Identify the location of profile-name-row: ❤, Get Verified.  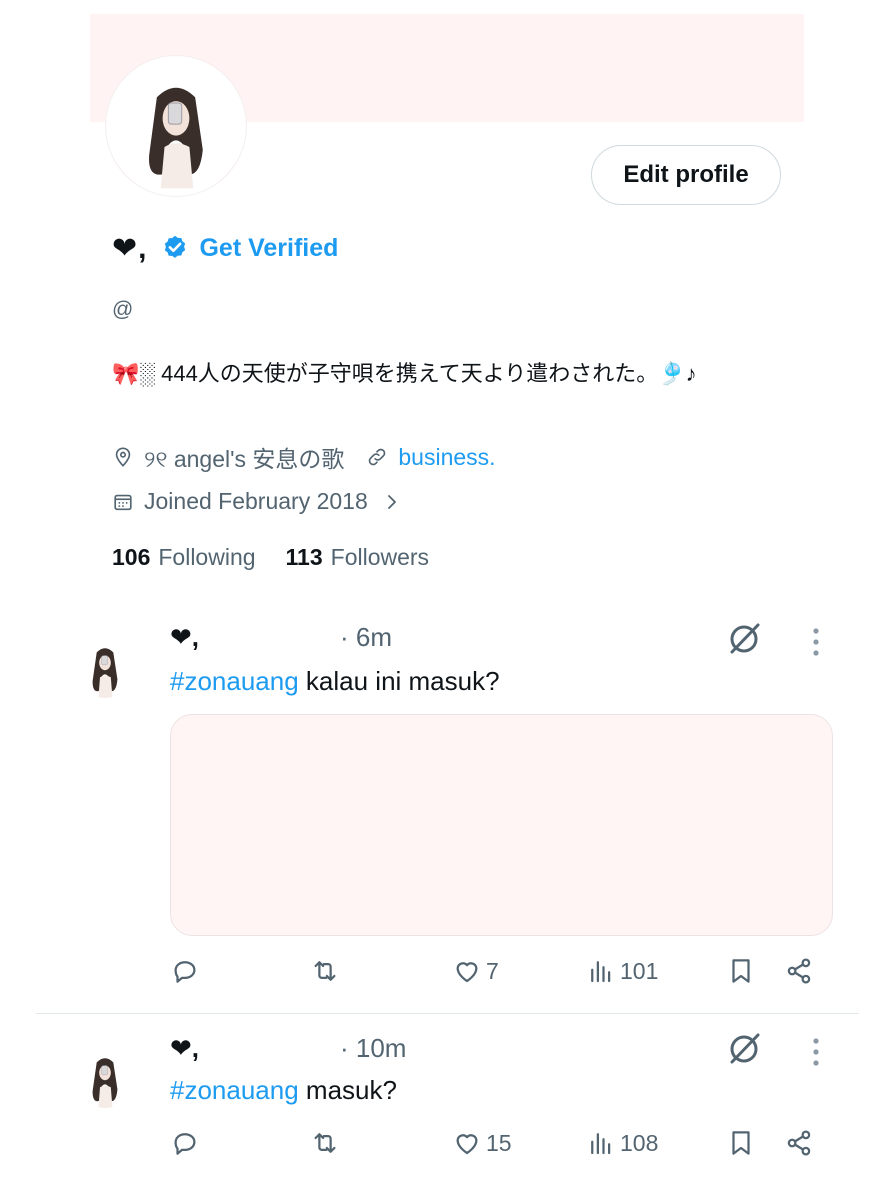
(225, 248).